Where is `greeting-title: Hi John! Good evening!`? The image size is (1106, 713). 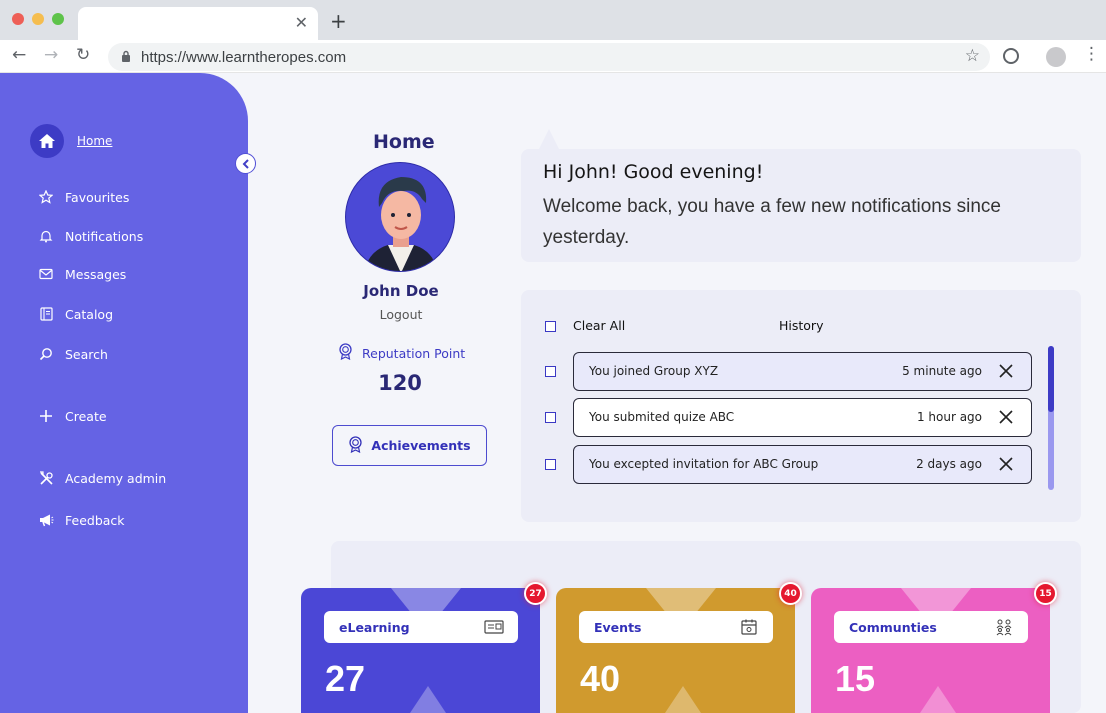
greeting-title: Hi John! Good evening! is located at coordinates (653, 172).